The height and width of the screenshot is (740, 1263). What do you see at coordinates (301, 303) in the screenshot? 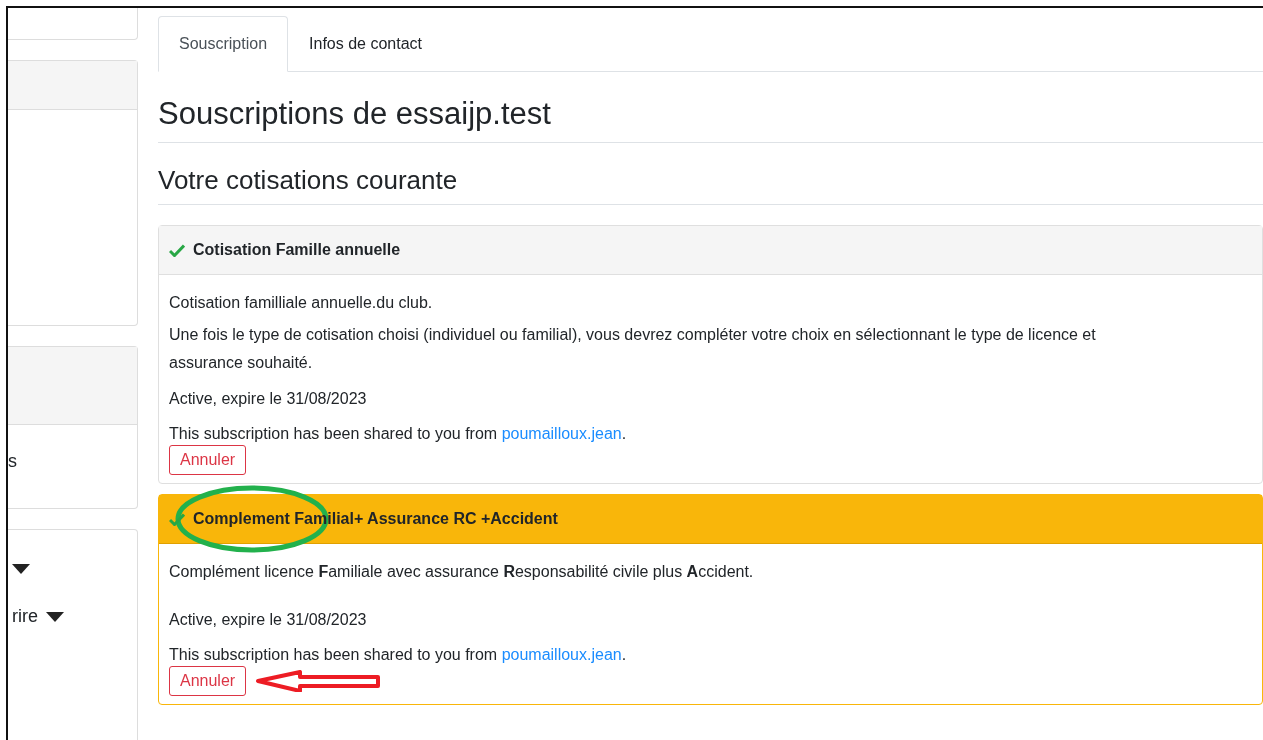
I see `description-text: Cotisation familliale annuelle.du club.` at bounding box center [301, 303].